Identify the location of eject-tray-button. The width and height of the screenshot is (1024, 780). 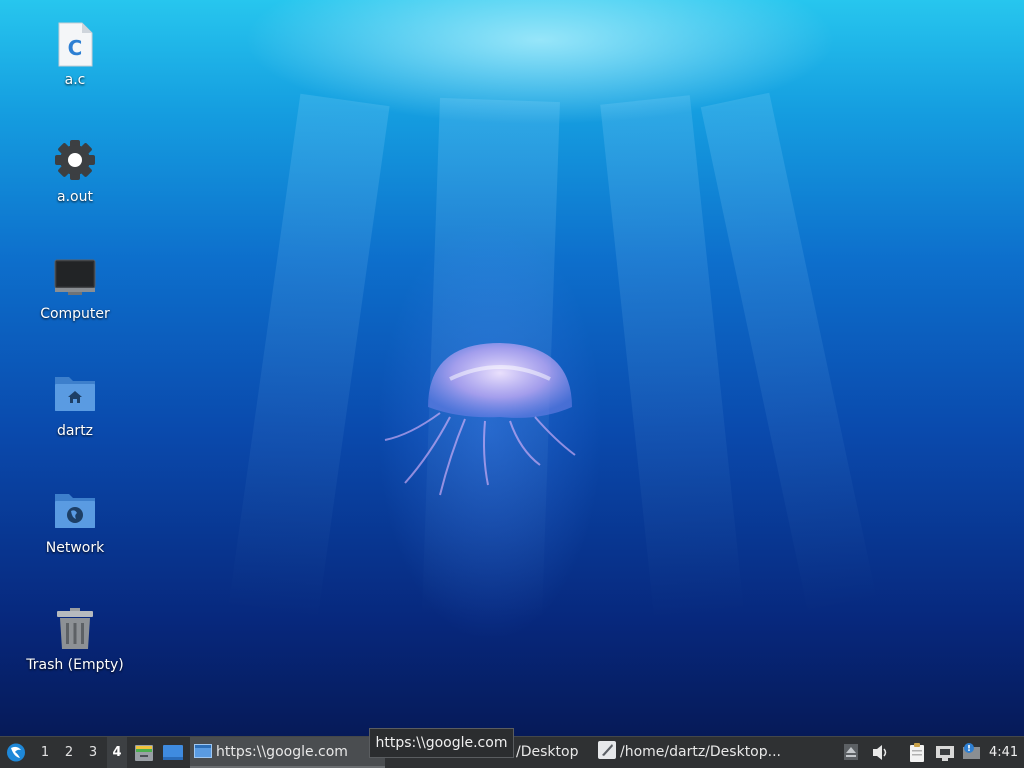
(851, 752).